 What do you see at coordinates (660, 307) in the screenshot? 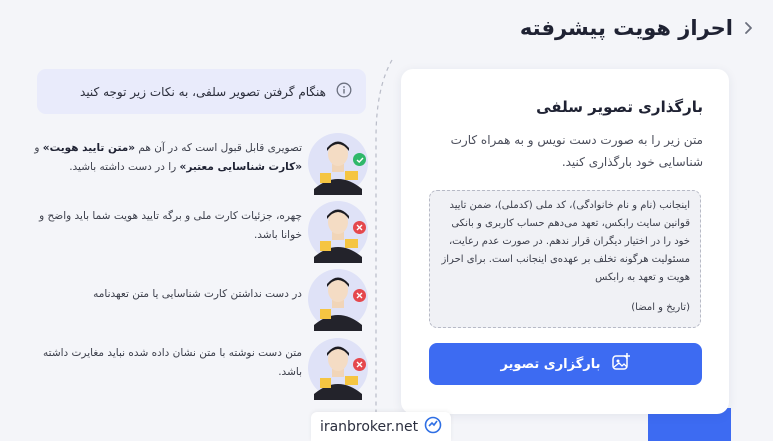
I see `signature-line: (تاریخ و امضا)` at bounding box center [660, 307].